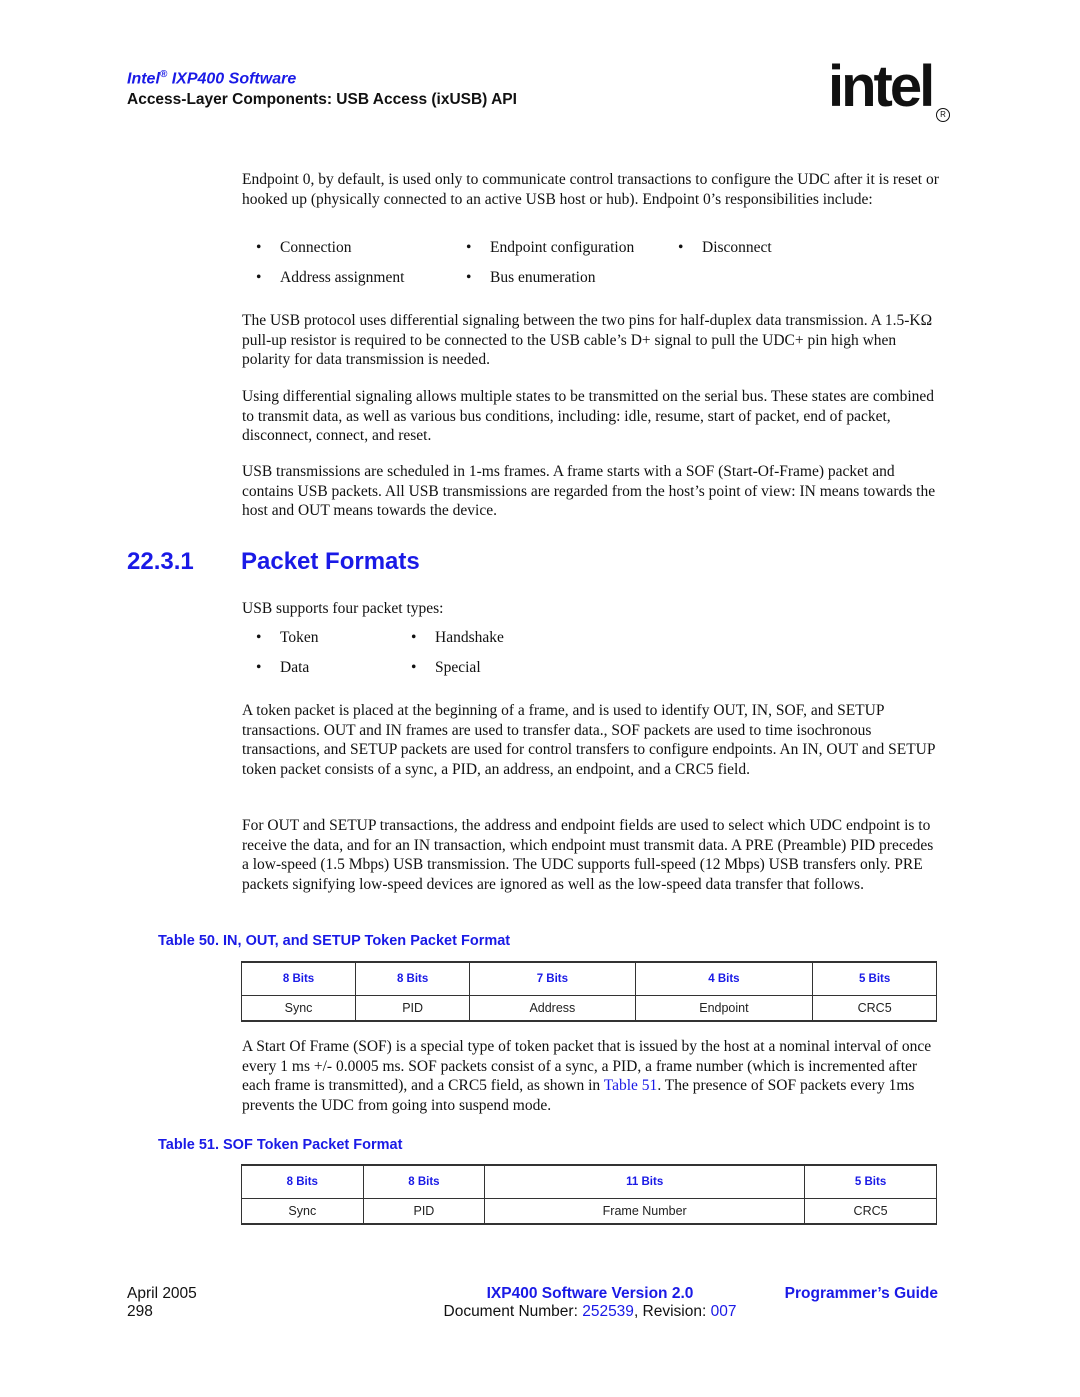  I want to click on bits-cell: 4 Bits, so click(724, 978).